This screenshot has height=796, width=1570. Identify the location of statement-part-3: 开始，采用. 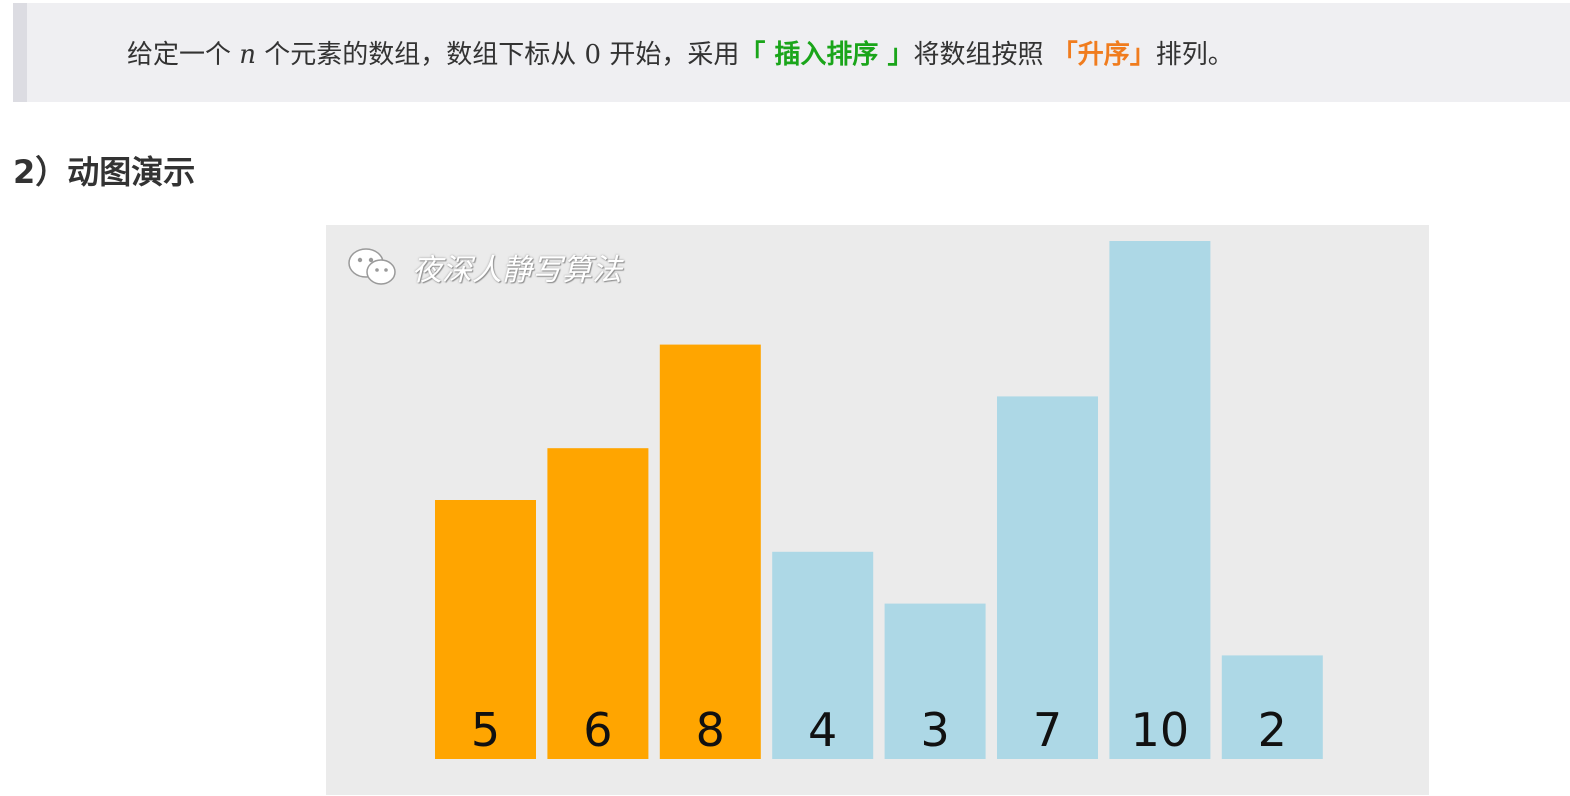
(670, 55).